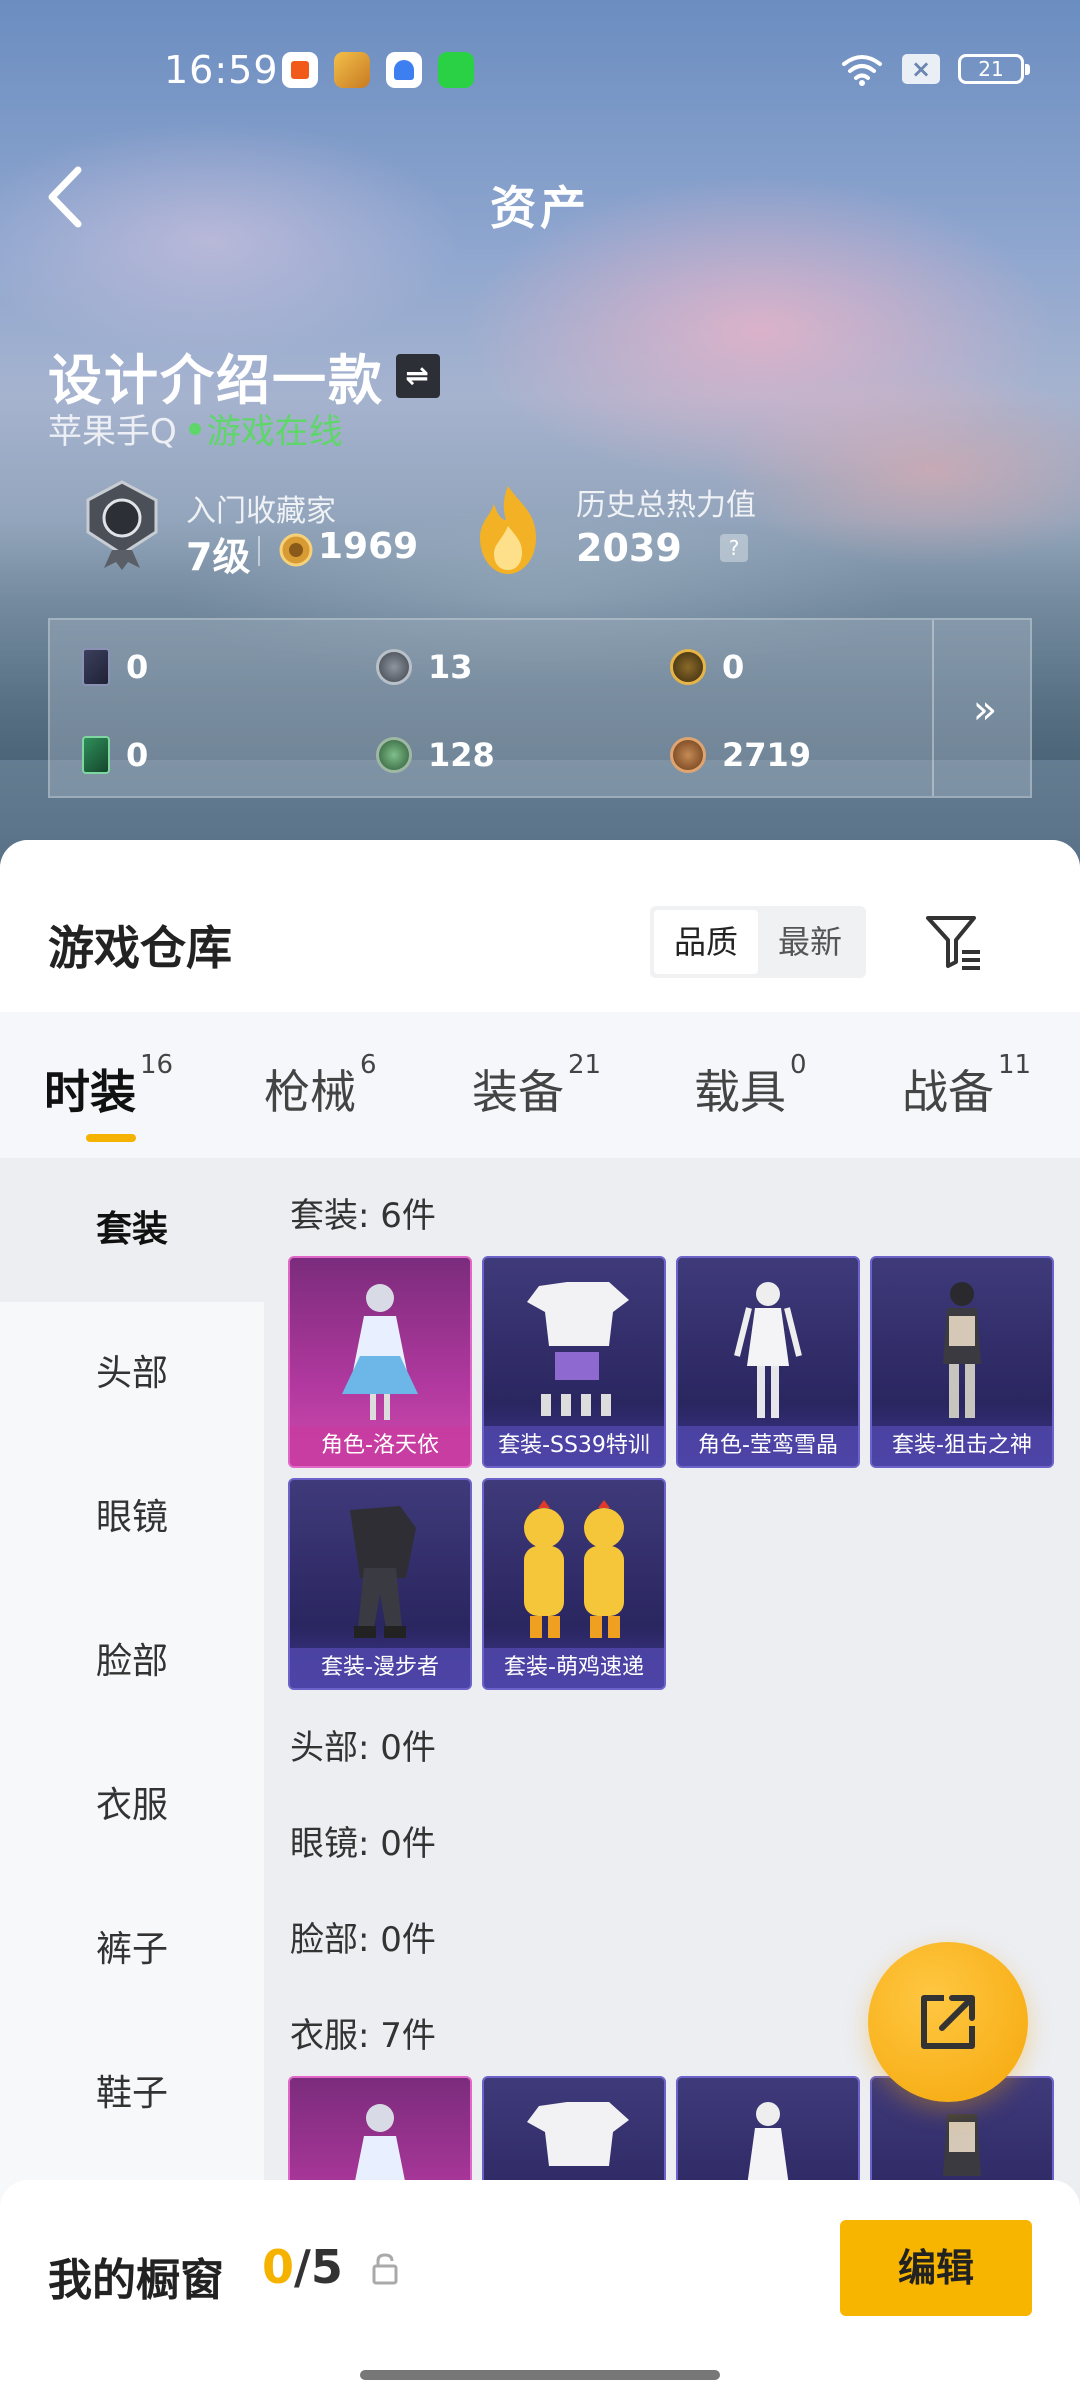 This screenshot has width=1080, height=2400. Describe the element at coordinates (261, 511) in the screenshot. I see `rank-title: 入门收藏家` at that location.